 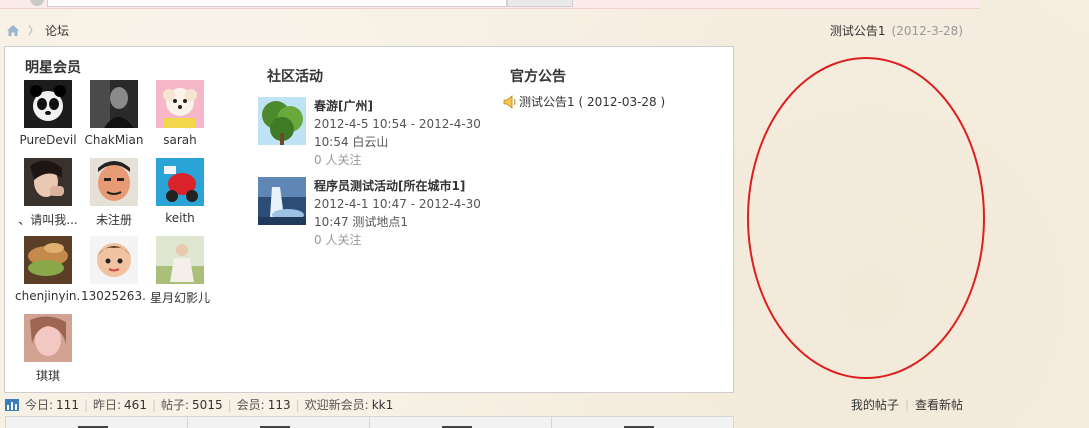 I want to click on cartoon-face-avatar, so click(x=114, y=182).